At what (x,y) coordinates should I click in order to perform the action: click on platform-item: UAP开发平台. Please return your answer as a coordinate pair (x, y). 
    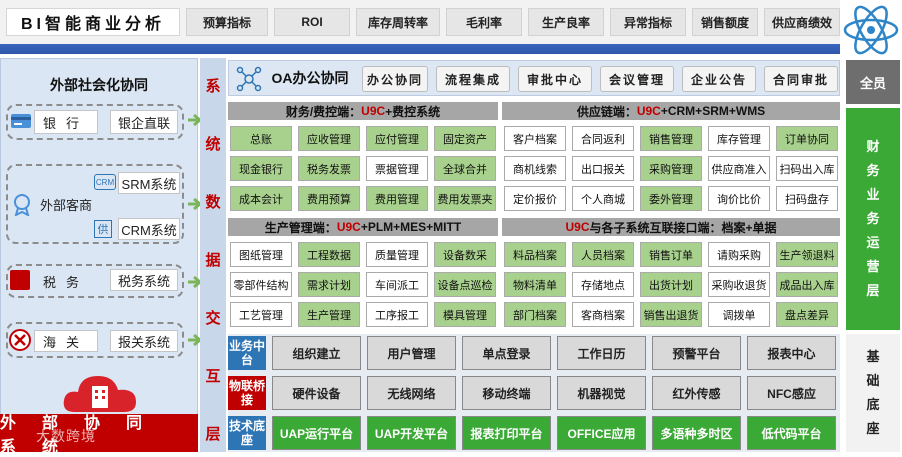
    Looking at the image, I should click on (411, 433).